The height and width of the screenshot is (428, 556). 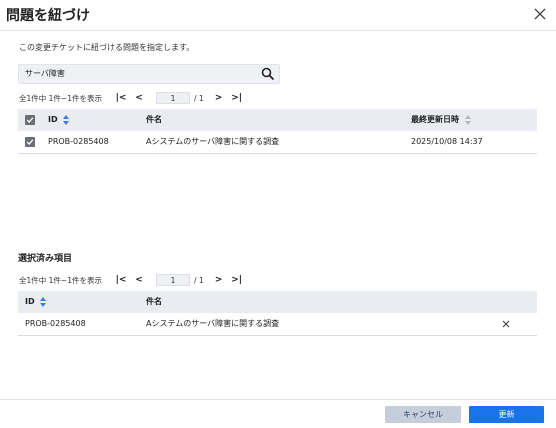 What do you see at coordinates (423, 414) in the screenshot?
I see `cancel-button: キャンセル` at bounding box center [423, 414].